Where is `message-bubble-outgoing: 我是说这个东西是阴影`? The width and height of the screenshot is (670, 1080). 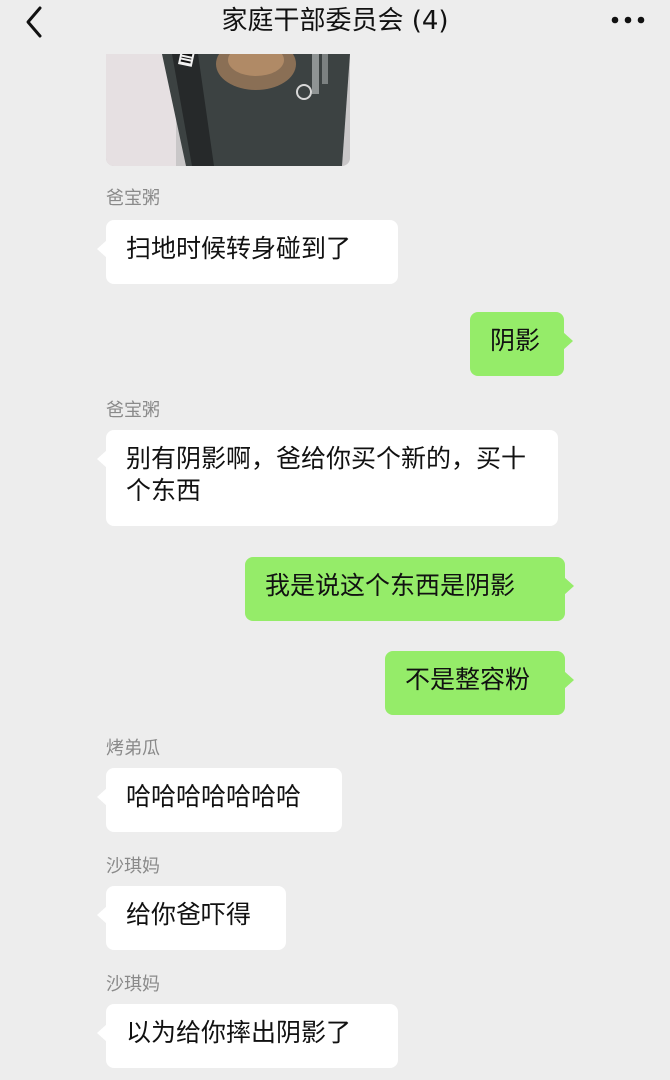 message-bubble-outgoing: 我是说这个东西是阴影 is located at coordinates (409, 589).